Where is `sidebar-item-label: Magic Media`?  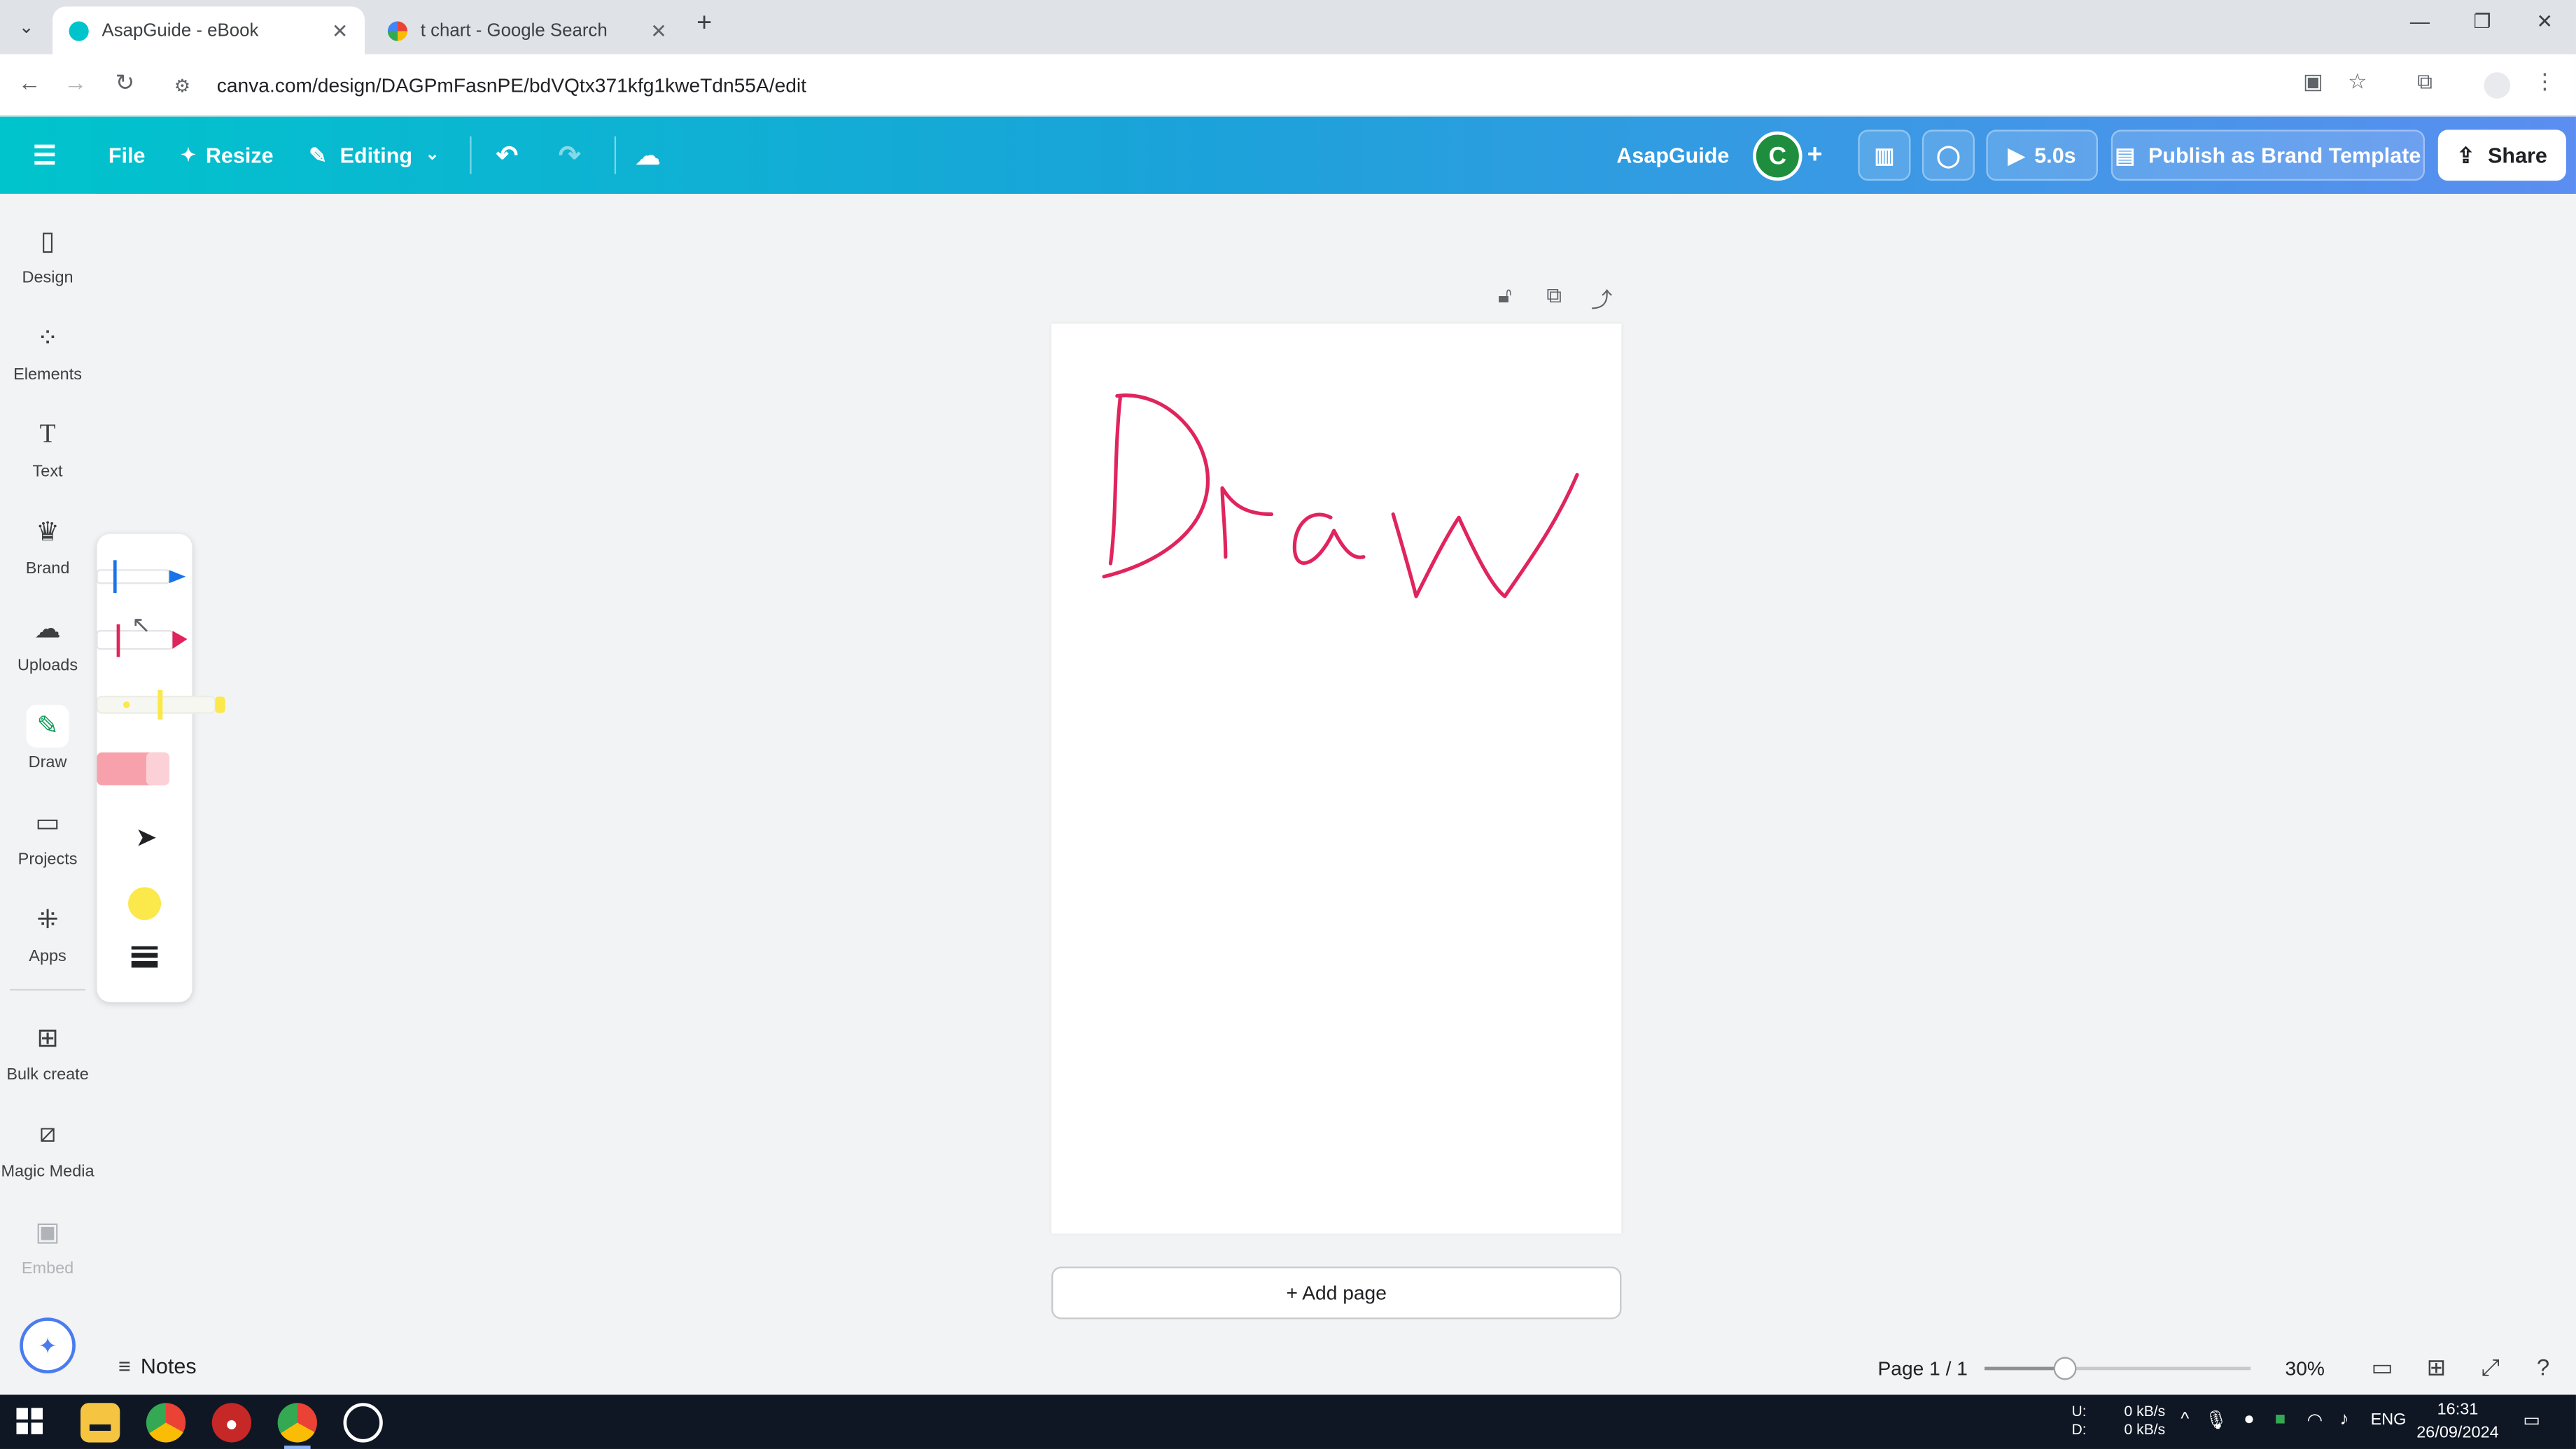 sidebar-item-label: Magic Media is located at coordinates (47, 1171).